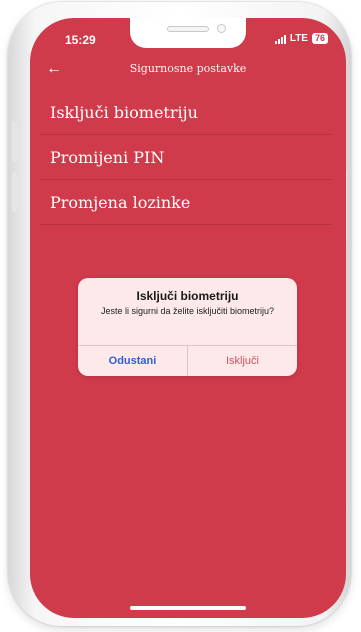  What do you see at coordinates (221, 28) in the screenshot?
I see `front-camera` at bounding box center [221, 28].